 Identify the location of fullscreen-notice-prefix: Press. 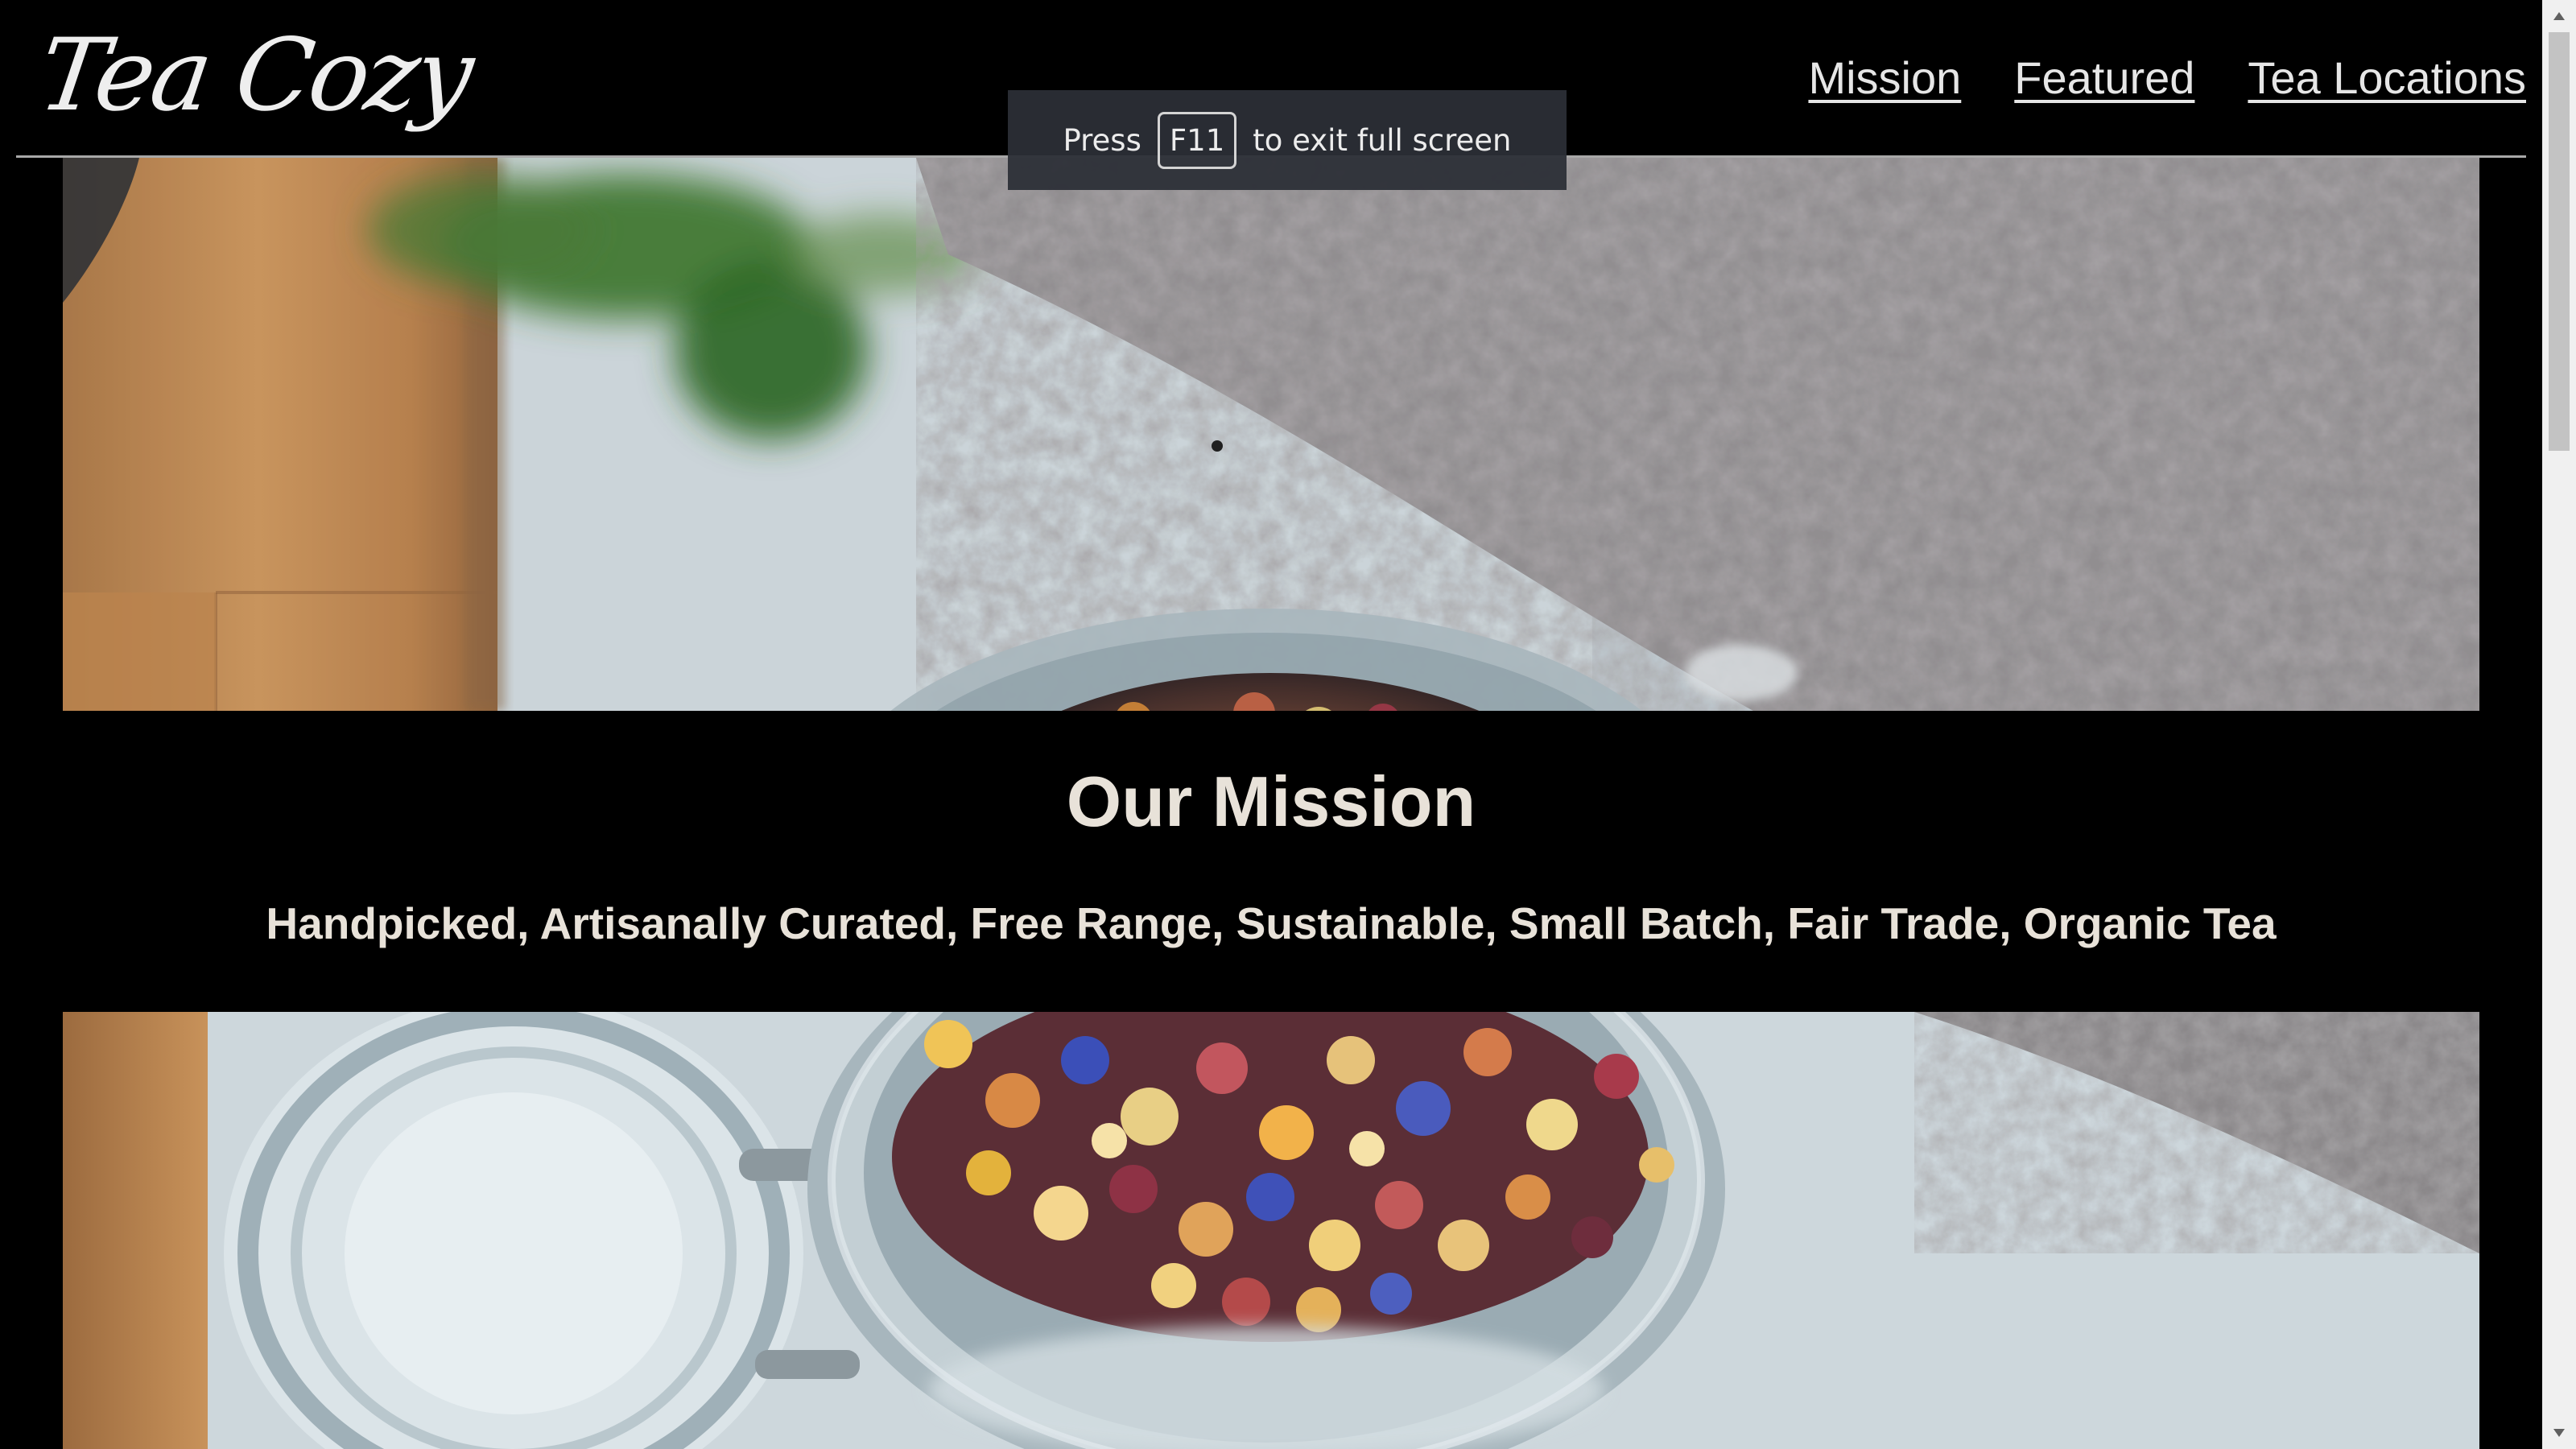
(1102, 140).